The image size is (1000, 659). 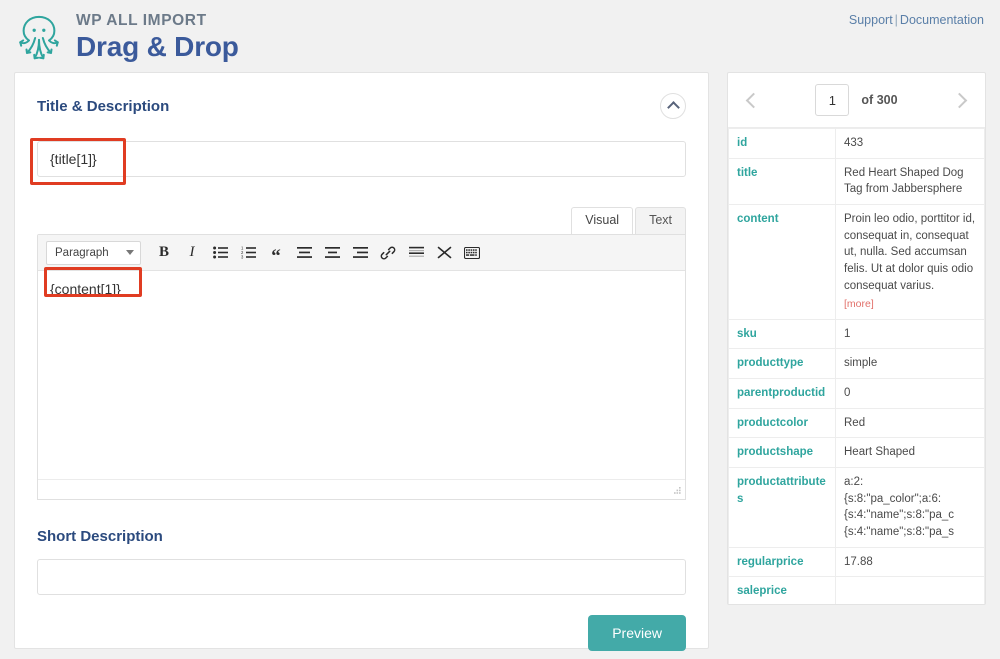 I want to click on field-value: Heart Shaped, so click(x=910, y=452).